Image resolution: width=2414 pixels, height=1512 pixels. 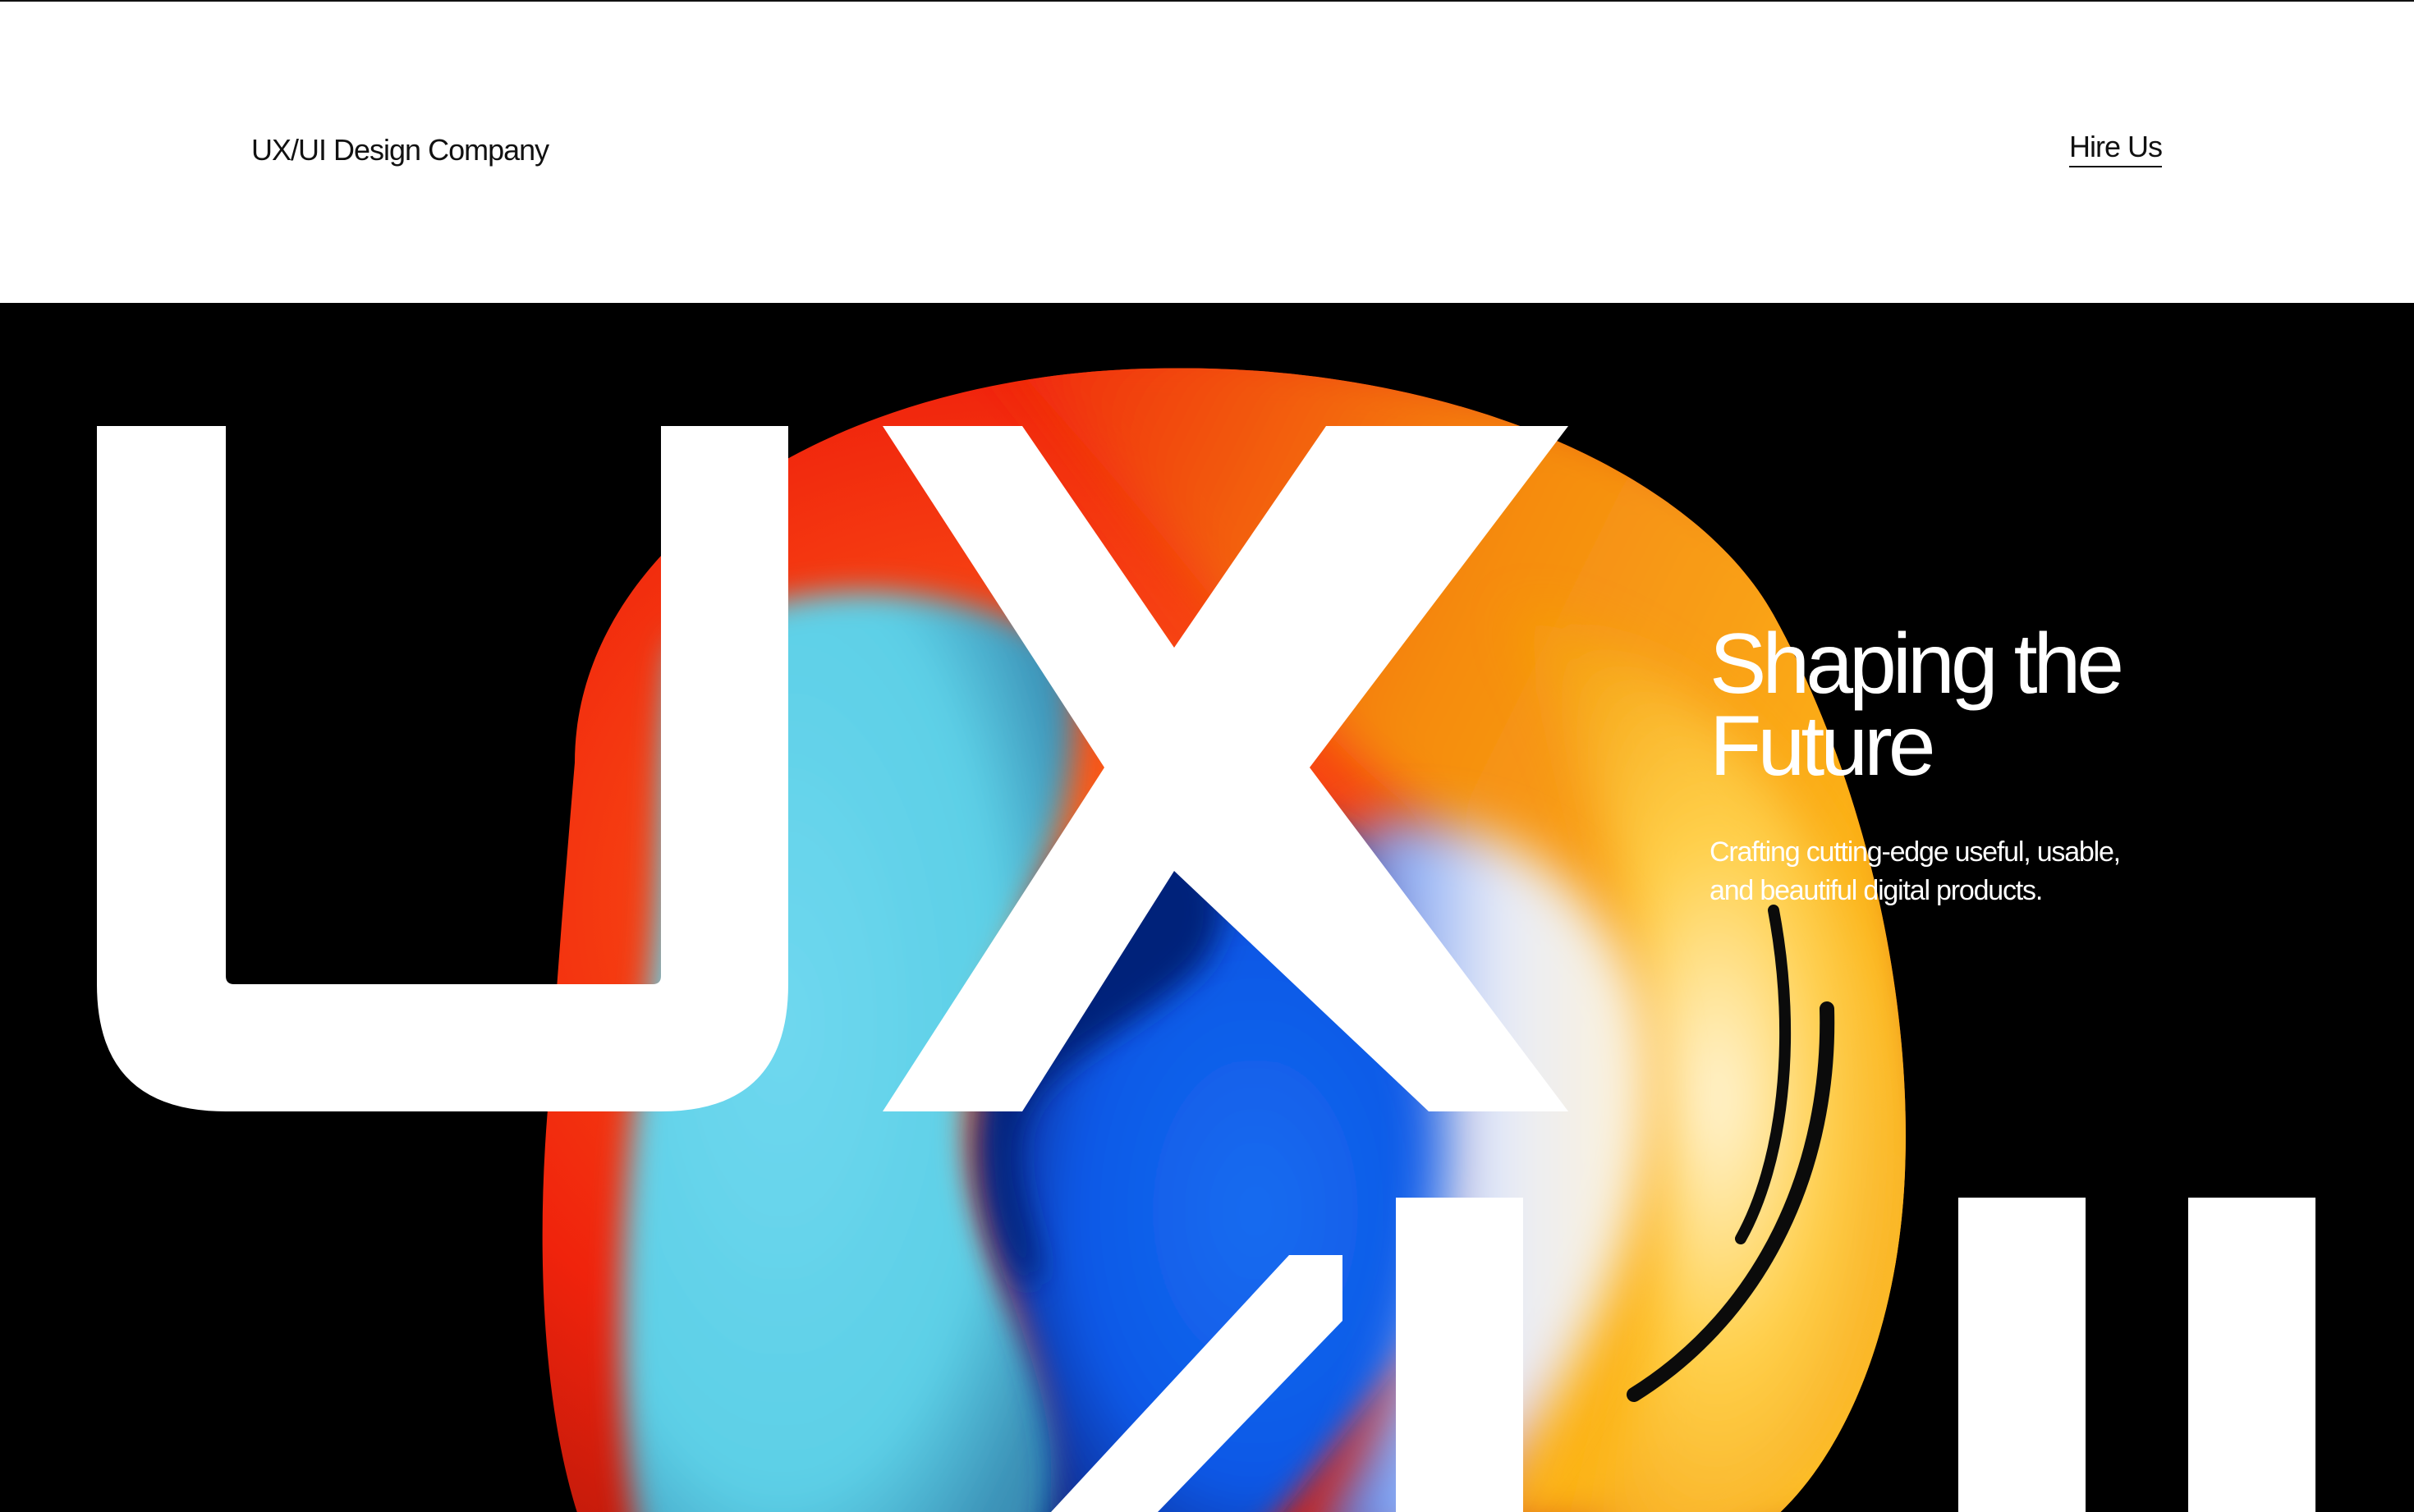 What do you see at coordinates (1823, 746) in the screenshot?
I see `headline-line-2: Future` at bounding box center [1823, 746].